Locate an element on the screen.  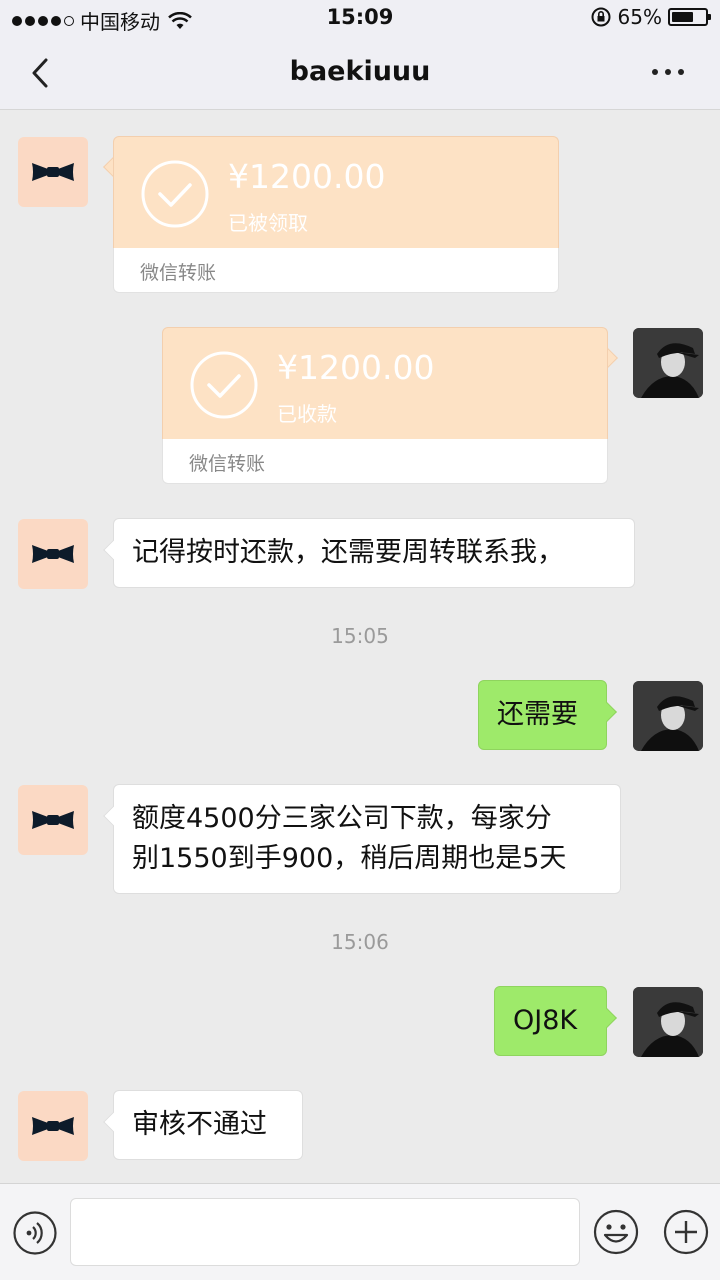
rotation-lock-icon is located at coordinates (601, 17).